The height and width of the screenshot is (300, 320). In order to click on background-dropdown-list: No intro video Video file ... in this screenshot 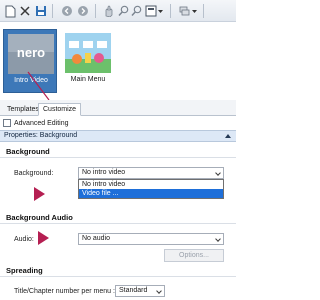, I will do `click(151, 189)`.